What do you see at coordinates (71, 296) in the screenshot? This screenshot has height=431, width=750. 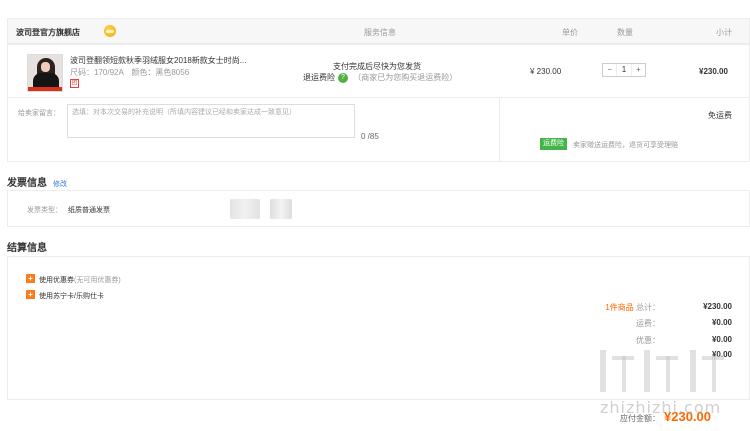 I see `gift-card-option: 使用苏宁卡/乐购仕卡` at bounding box center [71, 296].